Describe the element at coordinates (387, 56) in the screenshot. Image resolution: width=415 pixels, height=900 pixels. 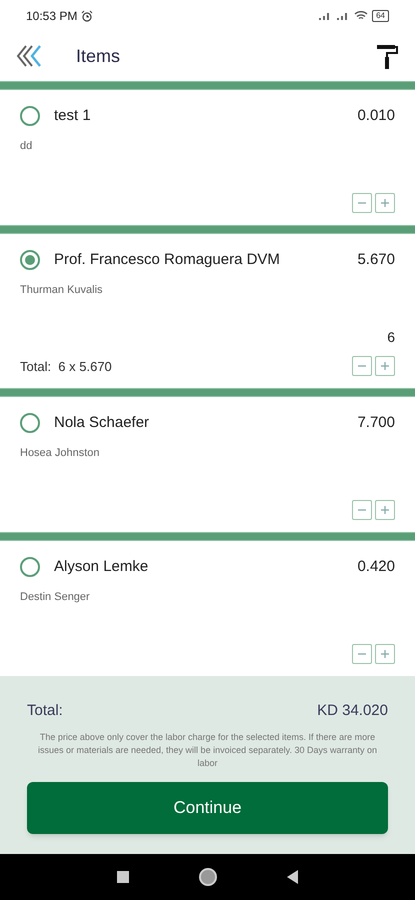
I see `paint-roller-icon` at that location.